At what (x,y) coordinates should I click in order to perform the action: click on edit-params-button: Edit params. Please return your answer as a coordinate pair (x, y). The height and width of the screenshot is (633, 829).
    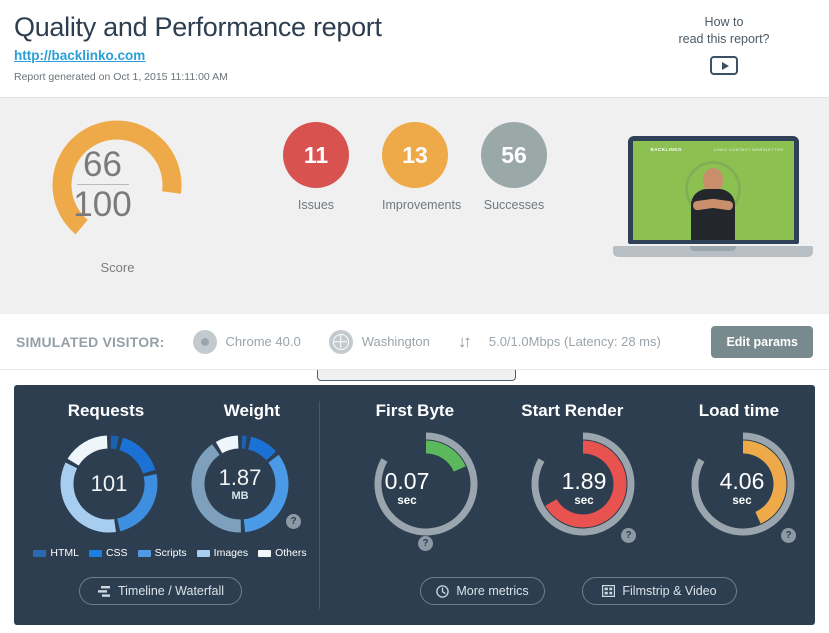
    Looking at the image, I should click on (762, 342).